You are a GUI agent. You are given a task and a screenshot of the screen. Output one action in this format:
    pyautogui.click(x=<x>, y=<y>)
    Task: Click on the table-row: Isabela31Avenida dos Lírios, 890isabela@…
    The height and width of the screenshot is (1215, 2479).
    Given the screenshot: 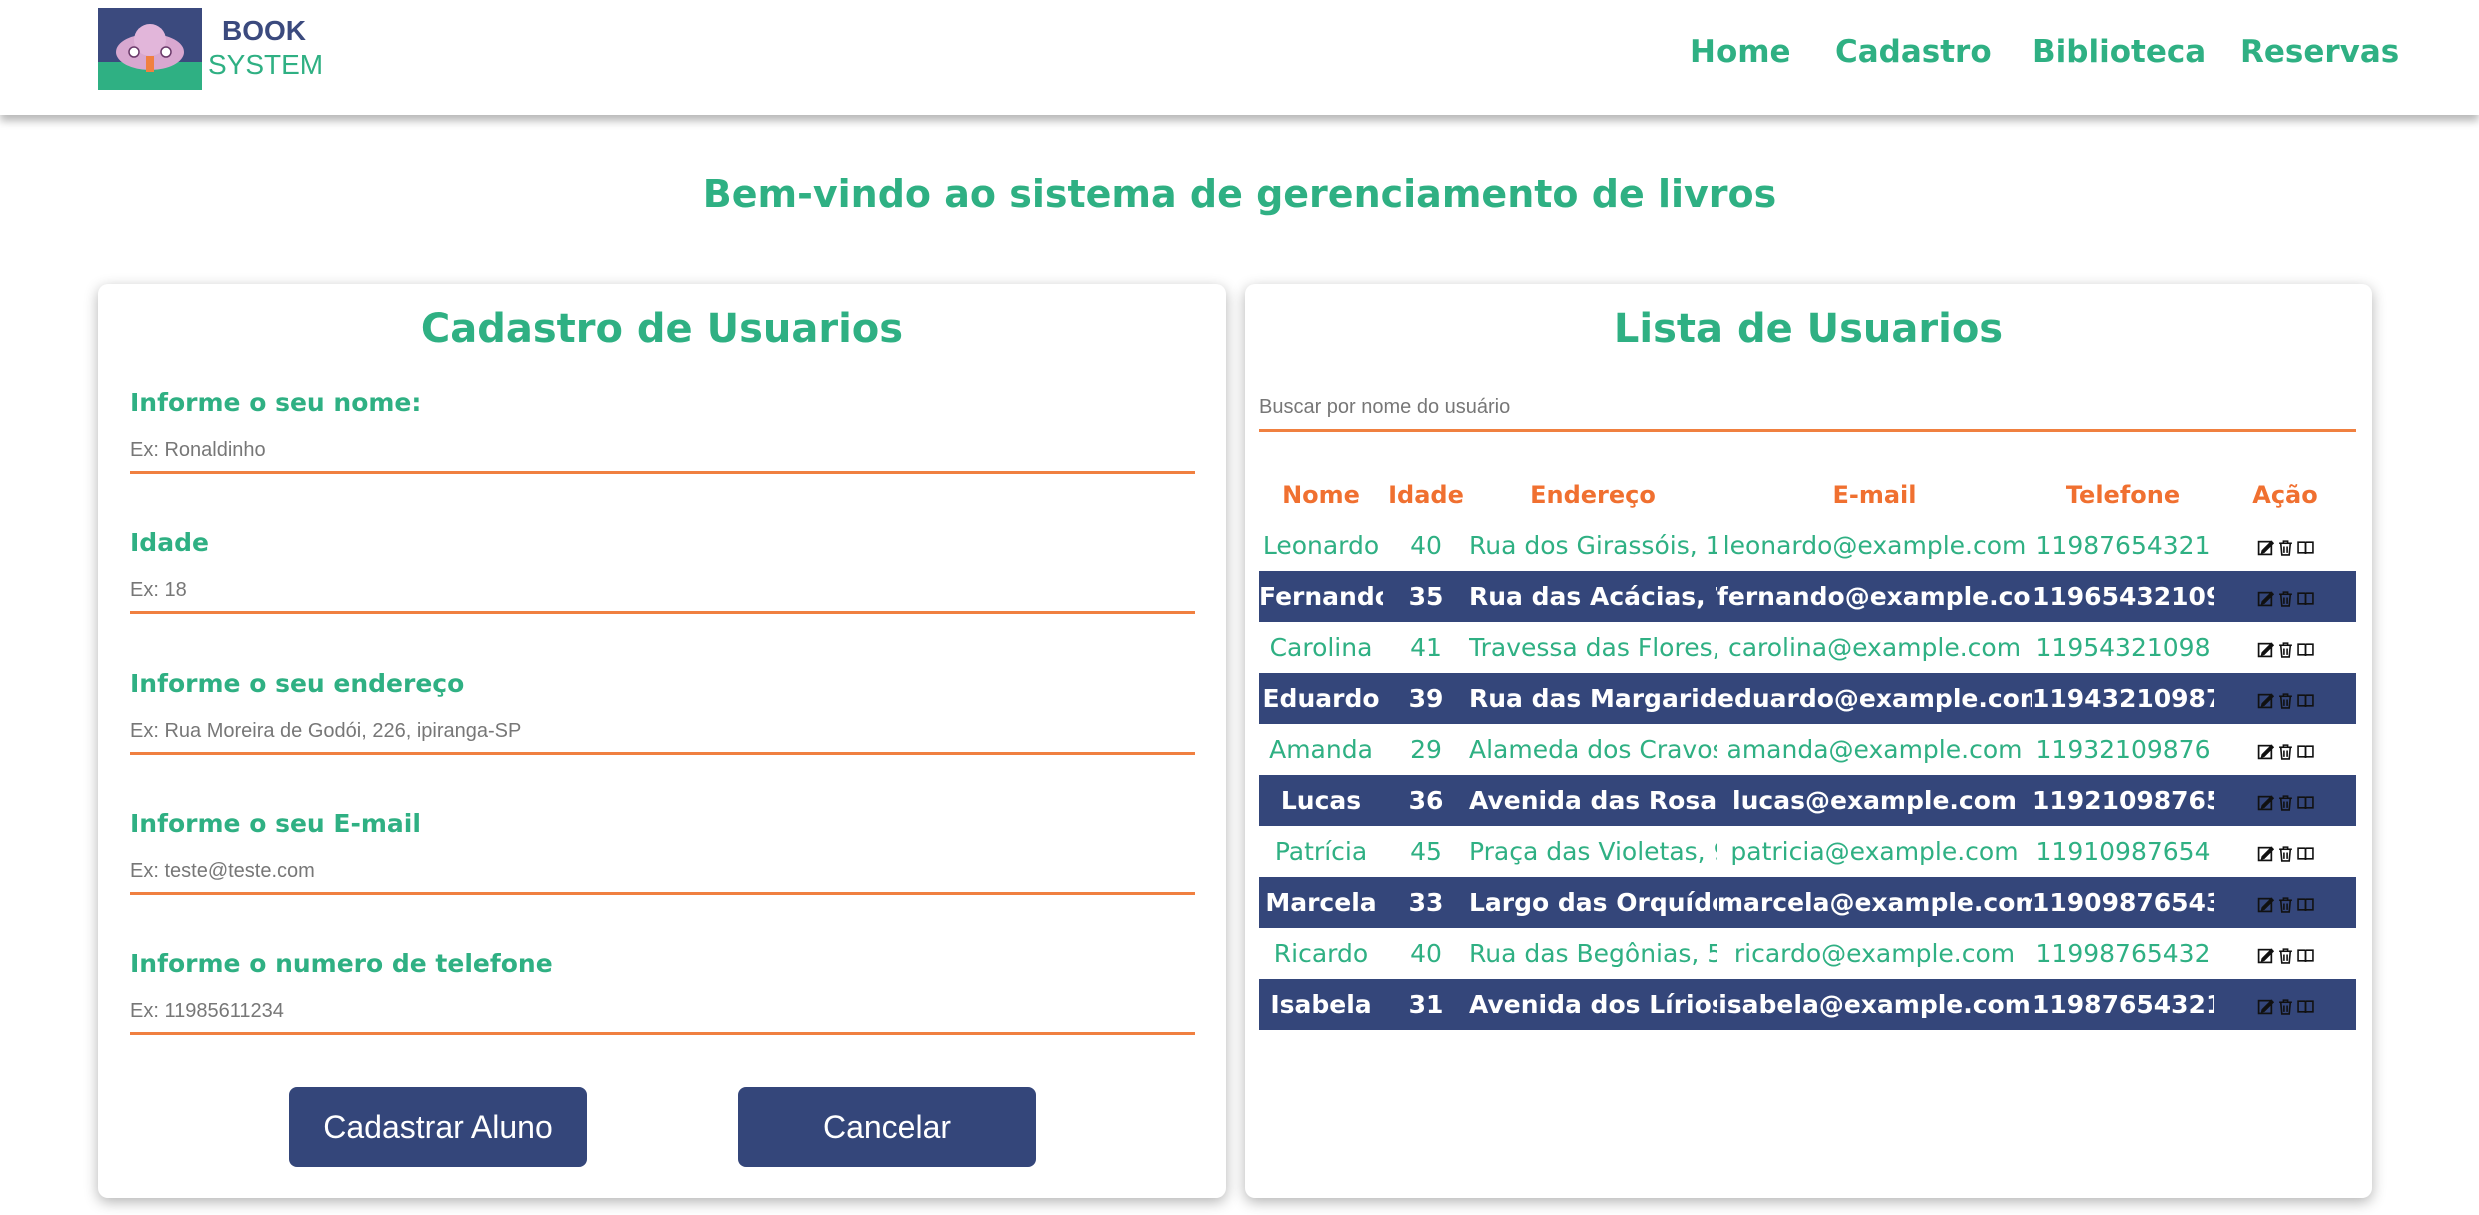 What is the action you would take?
    pyautogui.click(x=1807, y=1004)
    